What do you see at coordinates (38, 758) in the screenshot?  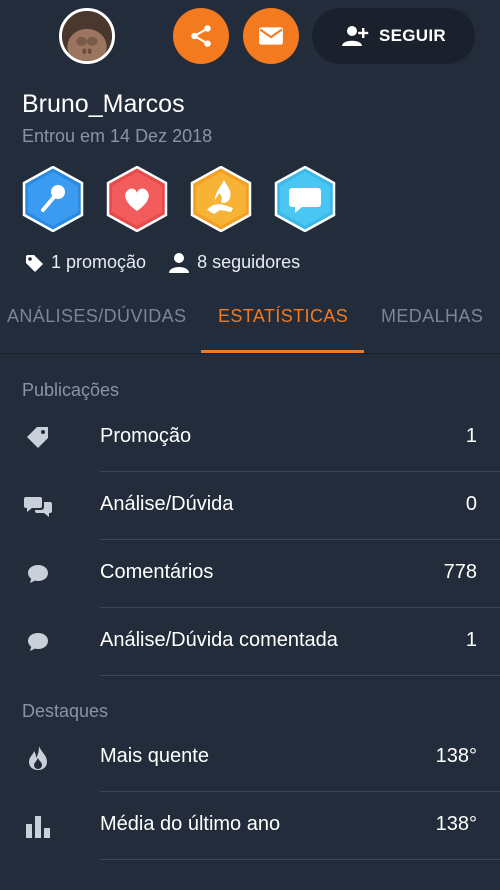 I see `flame-icon` at bounding box center [38, 758].